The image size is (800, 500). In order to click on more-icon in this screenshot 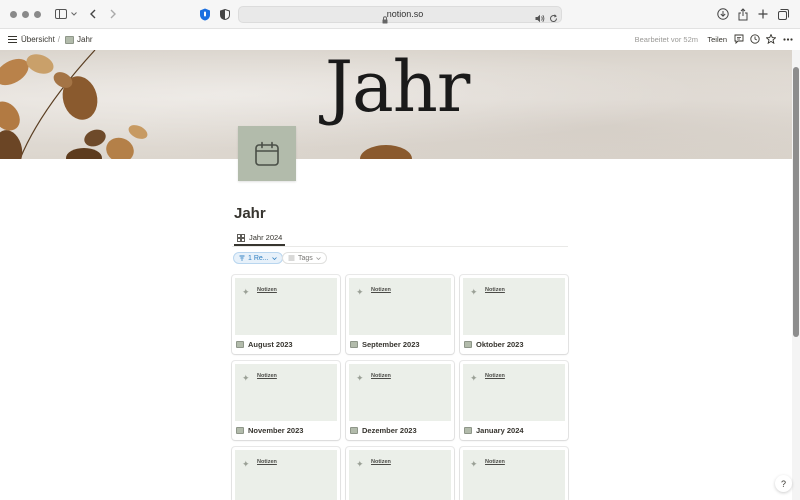, I will do `click(788, 39)`.